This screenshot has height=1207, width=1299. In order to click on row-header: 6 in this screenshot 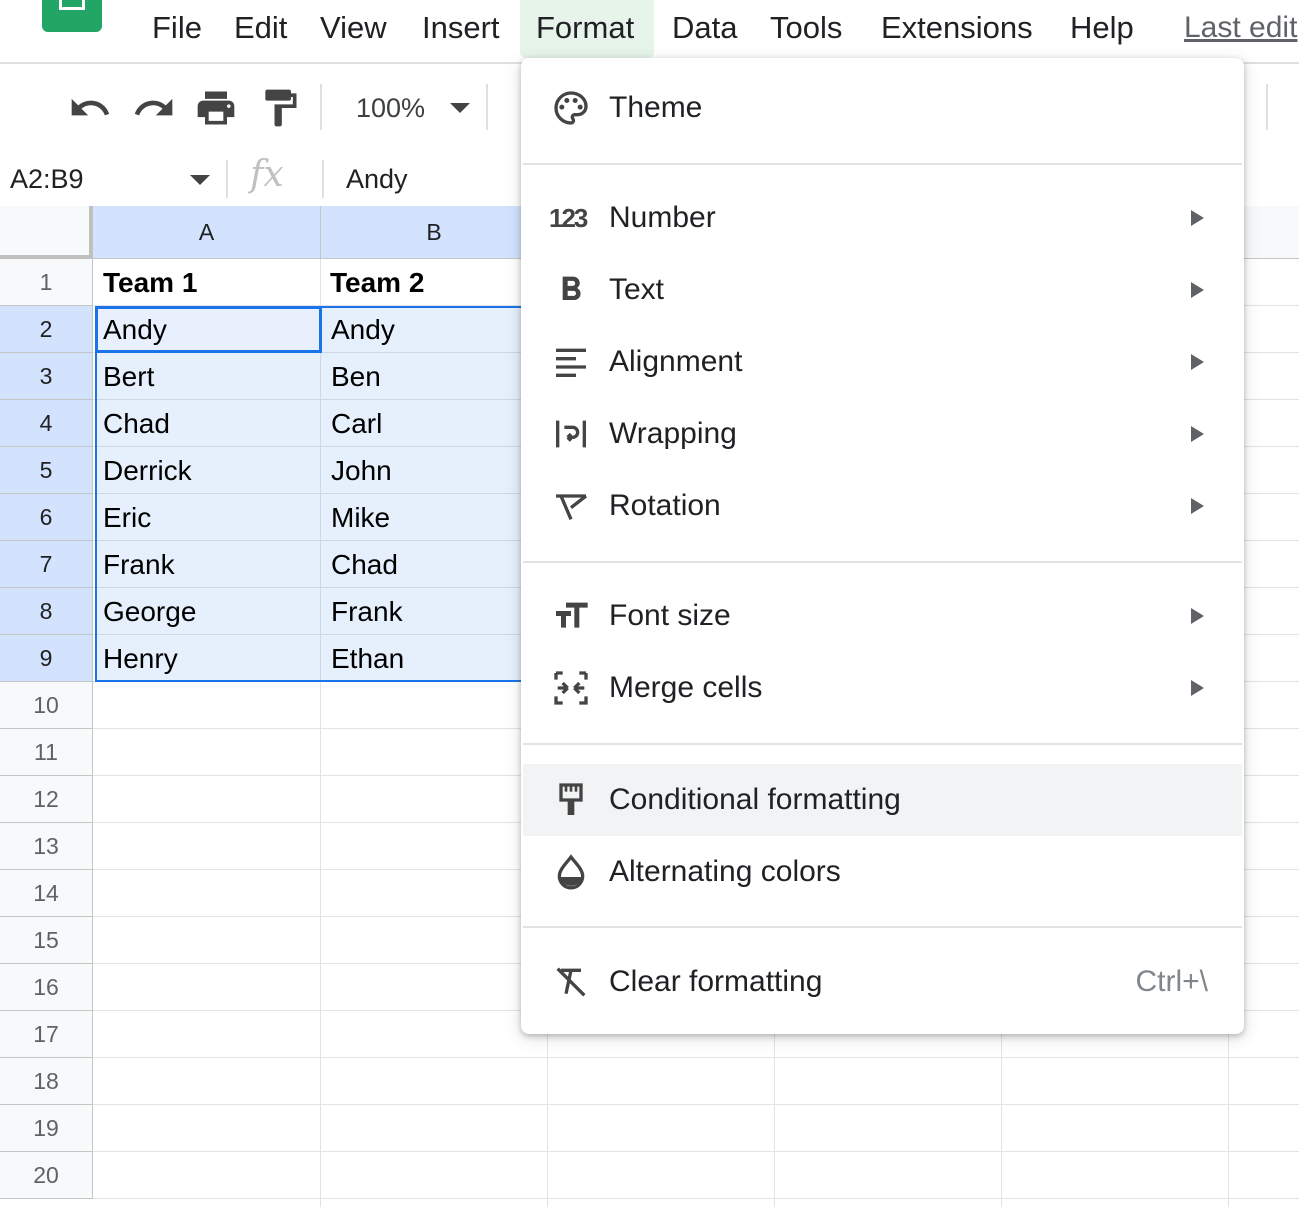, I will do `click(46, 517)`.